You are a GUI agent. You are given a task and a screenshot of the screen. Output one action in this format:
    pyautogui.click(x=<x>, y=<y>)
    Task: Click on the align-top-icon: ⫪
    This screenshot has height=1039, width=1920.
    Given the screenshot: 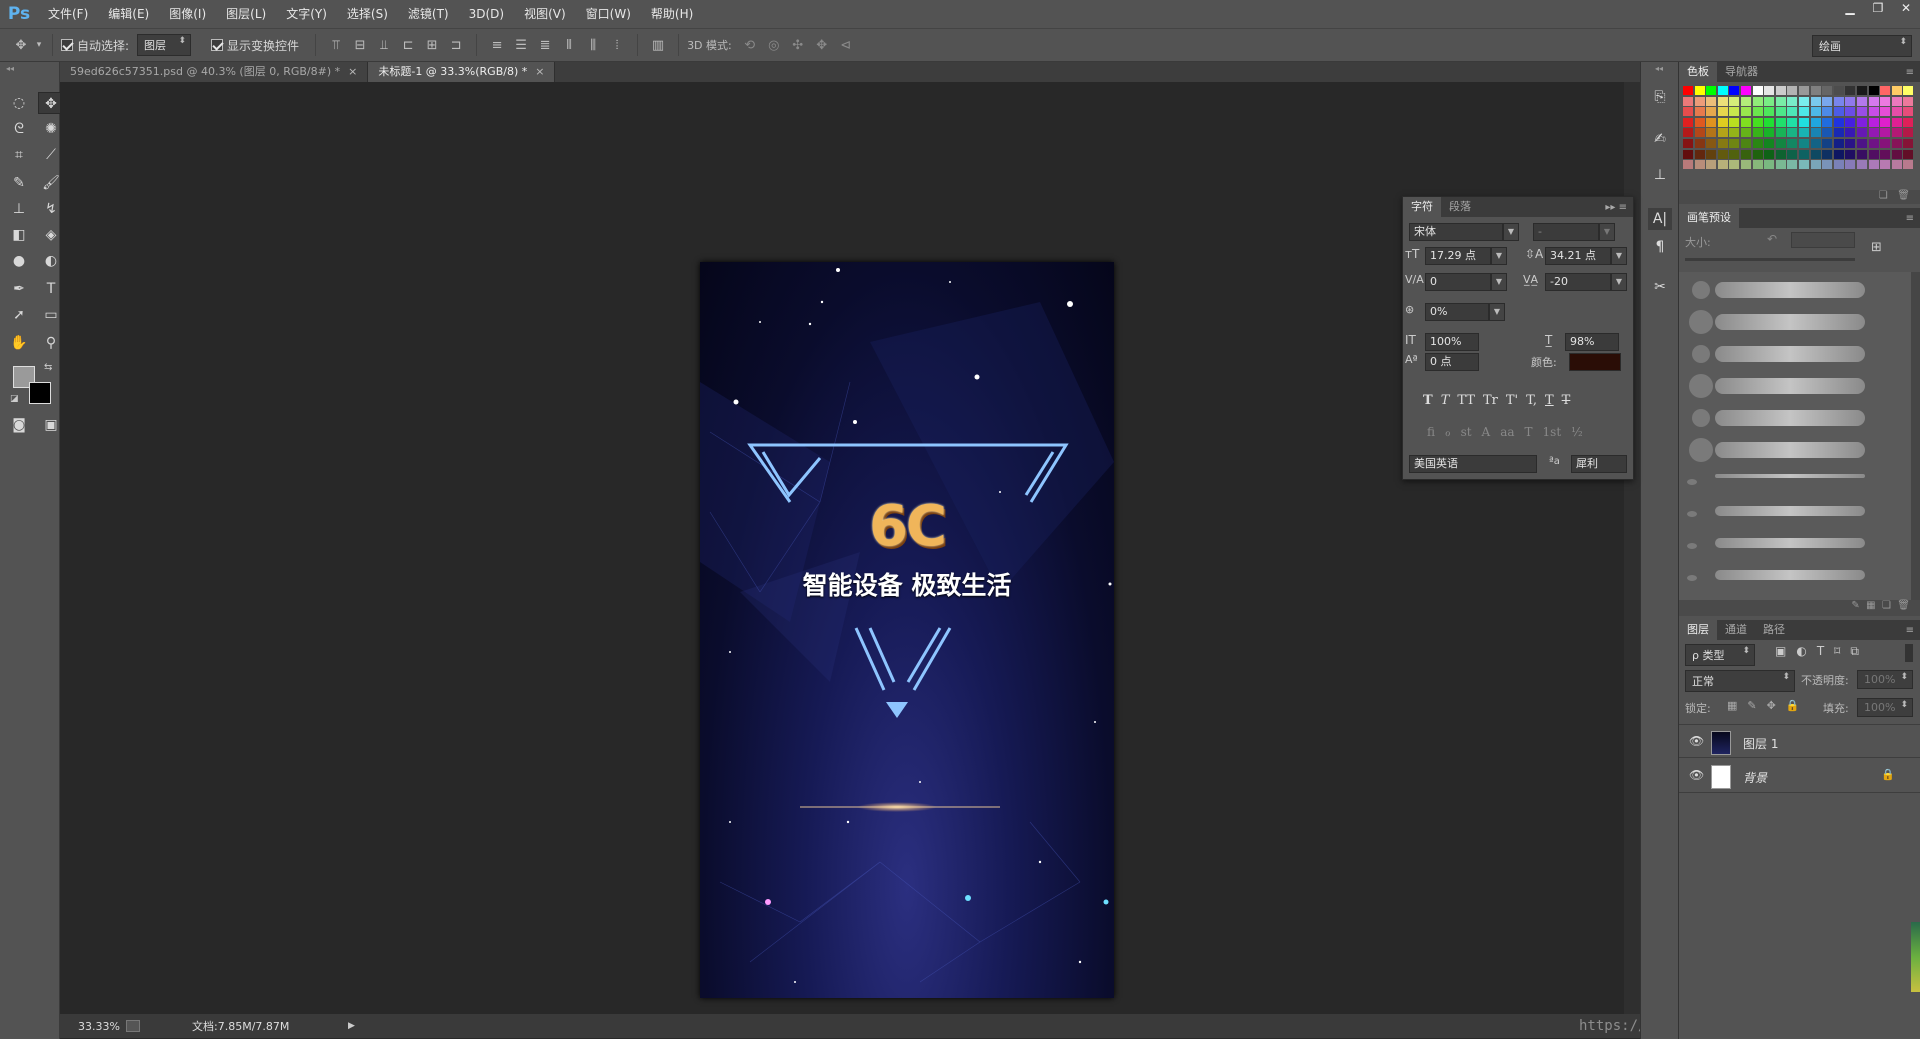 What is the action you would take?
    pyautogui.click(x=336, y=45)
    